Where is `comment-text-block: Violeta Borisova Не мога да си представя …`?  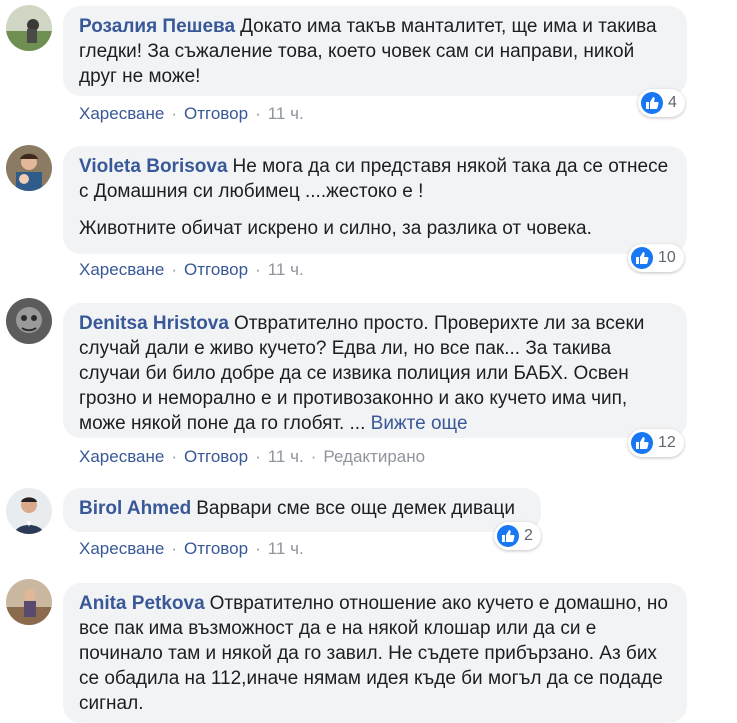 comment-text-block: Violeta Borisova Не мога да си представя … is located at coordinates (376, 179).